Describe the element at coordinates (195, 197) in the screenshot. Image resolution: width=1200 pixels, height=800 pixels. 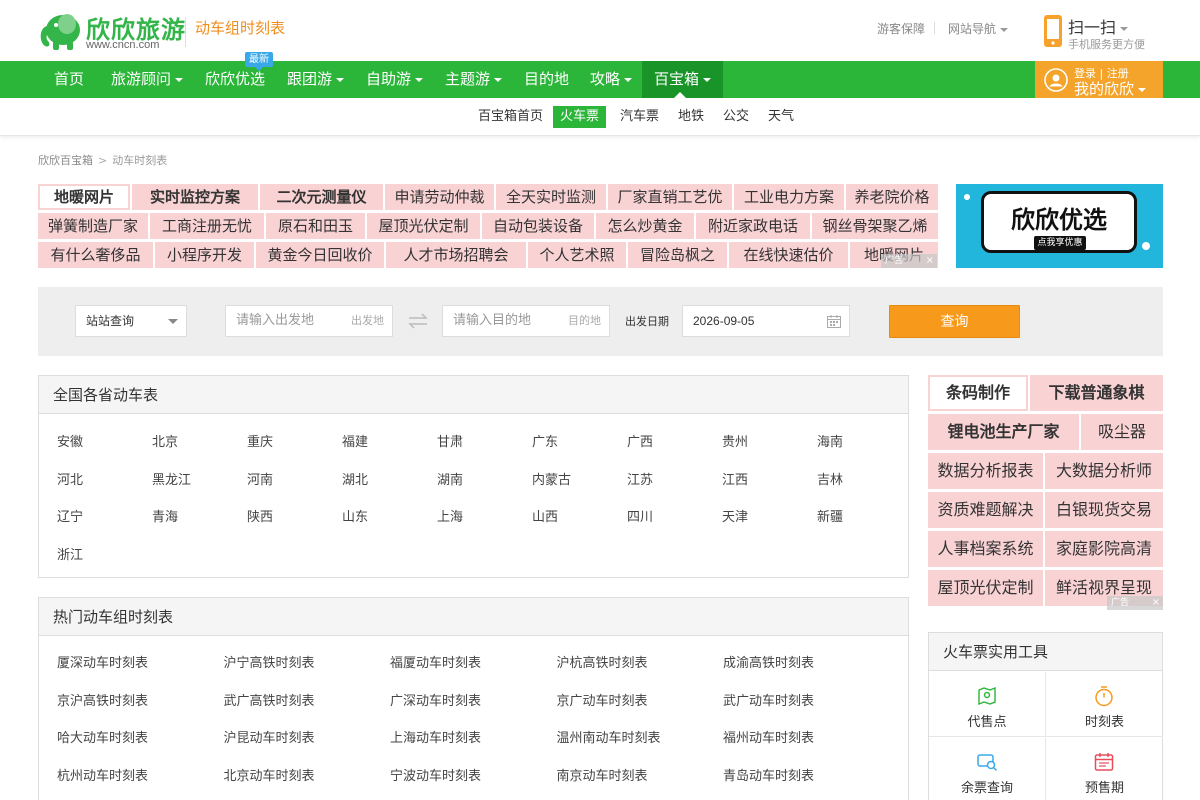
I see `ad-link: 实时监控方案` at that location.